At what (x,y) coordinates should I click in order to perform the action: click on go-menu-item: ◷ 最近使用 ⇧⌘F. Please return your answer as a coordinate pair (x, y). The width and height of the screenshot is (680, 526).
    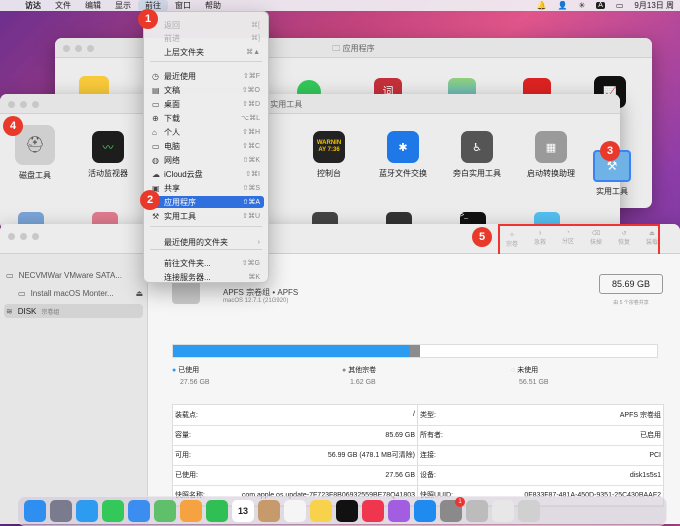
    Looking at the image, I should click on (206, 76).